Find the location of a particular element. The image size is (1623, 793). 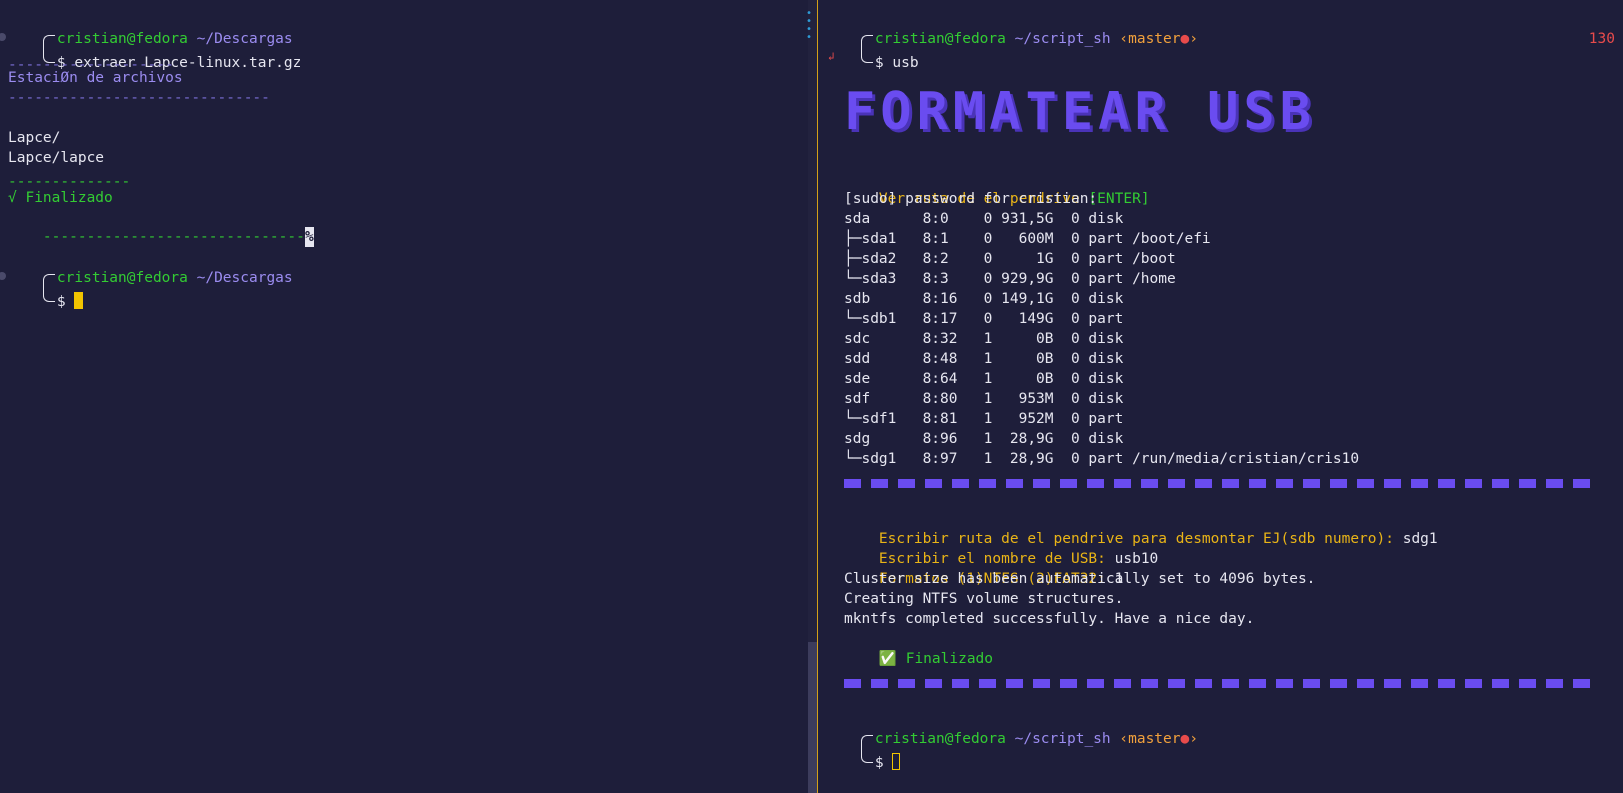

lsblk-row: ├─sda2 8:2 0 1G 0 part /boot is located at coordinates (1010, 259).